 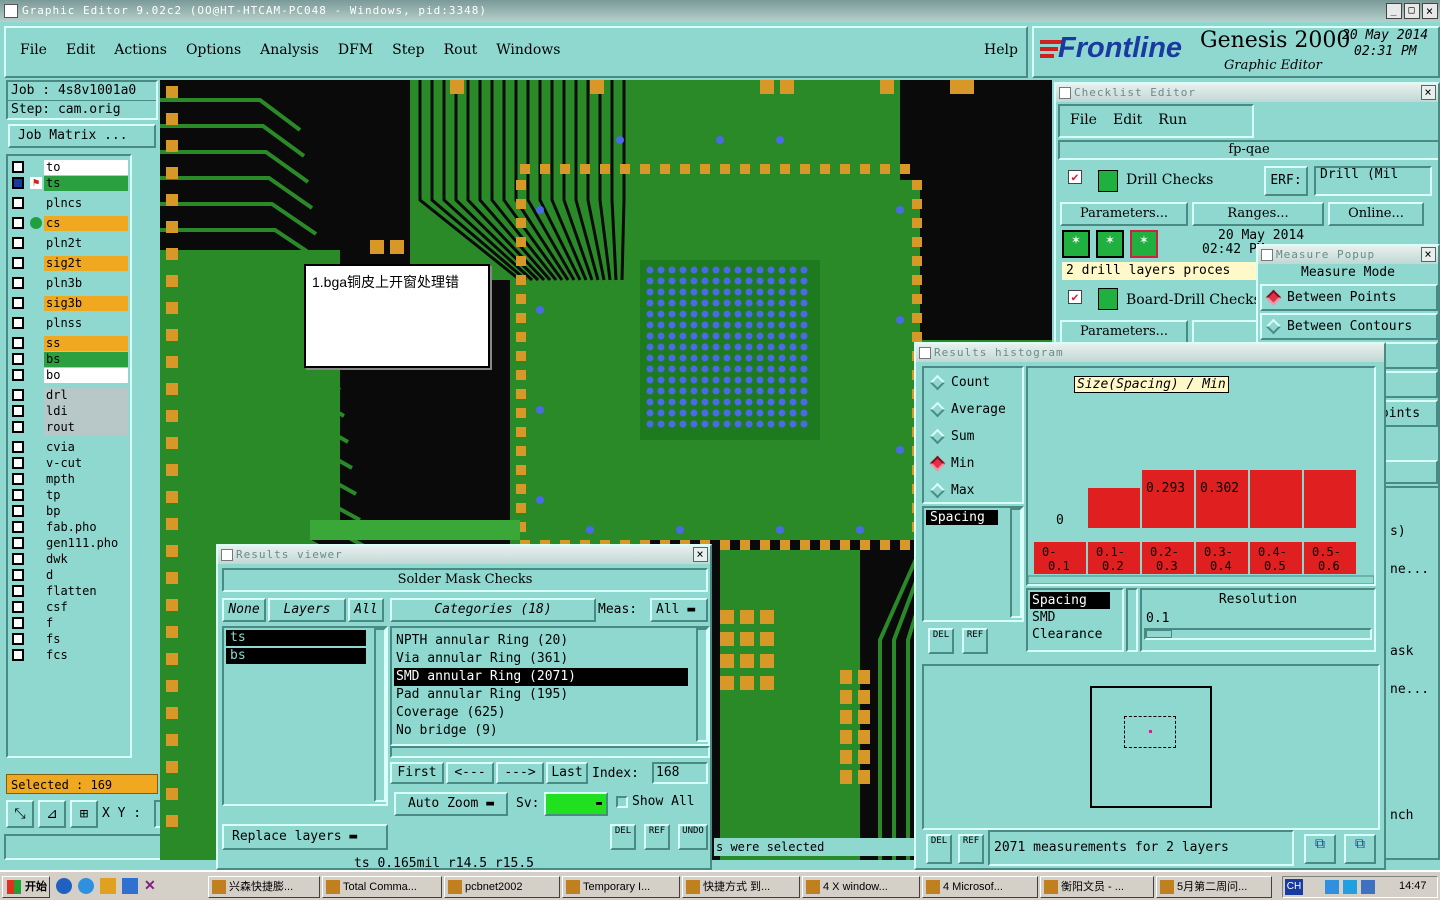 What do you see at coordinates (693, 837) in the screenshot?
I see `undo-button: UNDO` at bounding box center [693, 837].